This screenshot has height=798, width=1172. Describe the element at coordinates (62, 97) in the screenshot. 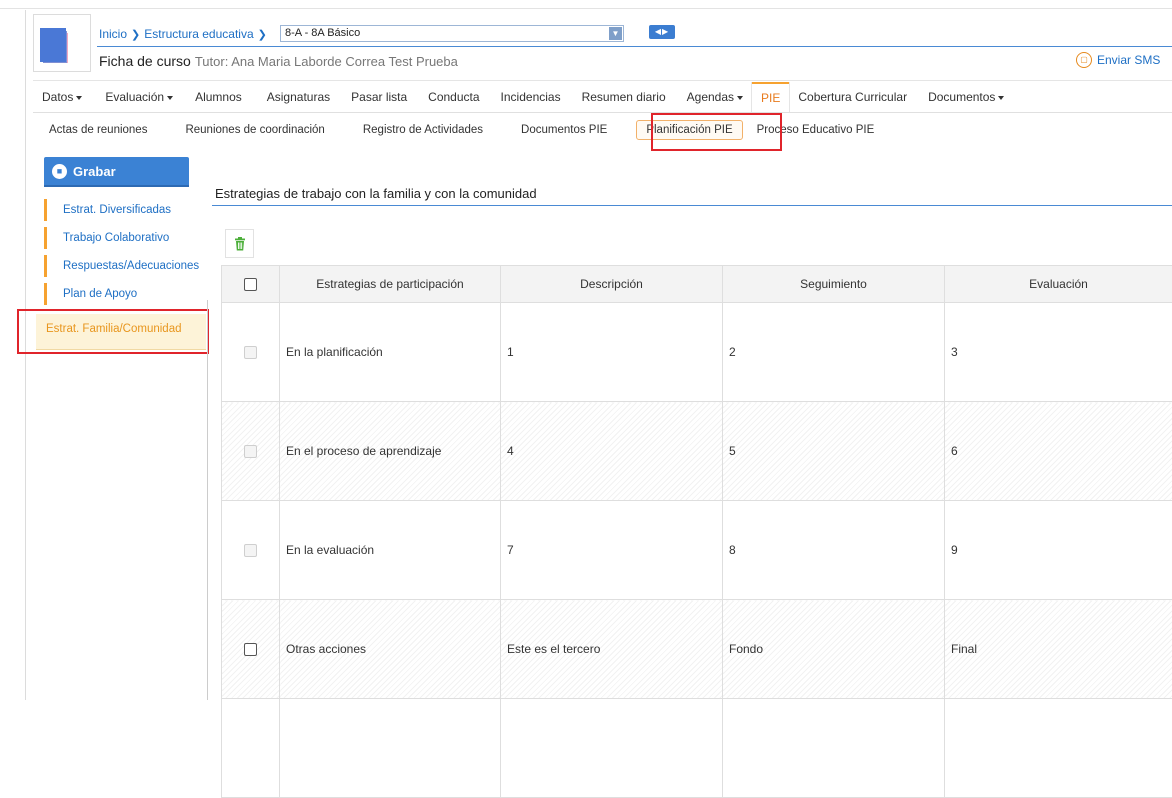

I see `tab-datos: Datos` at that location.